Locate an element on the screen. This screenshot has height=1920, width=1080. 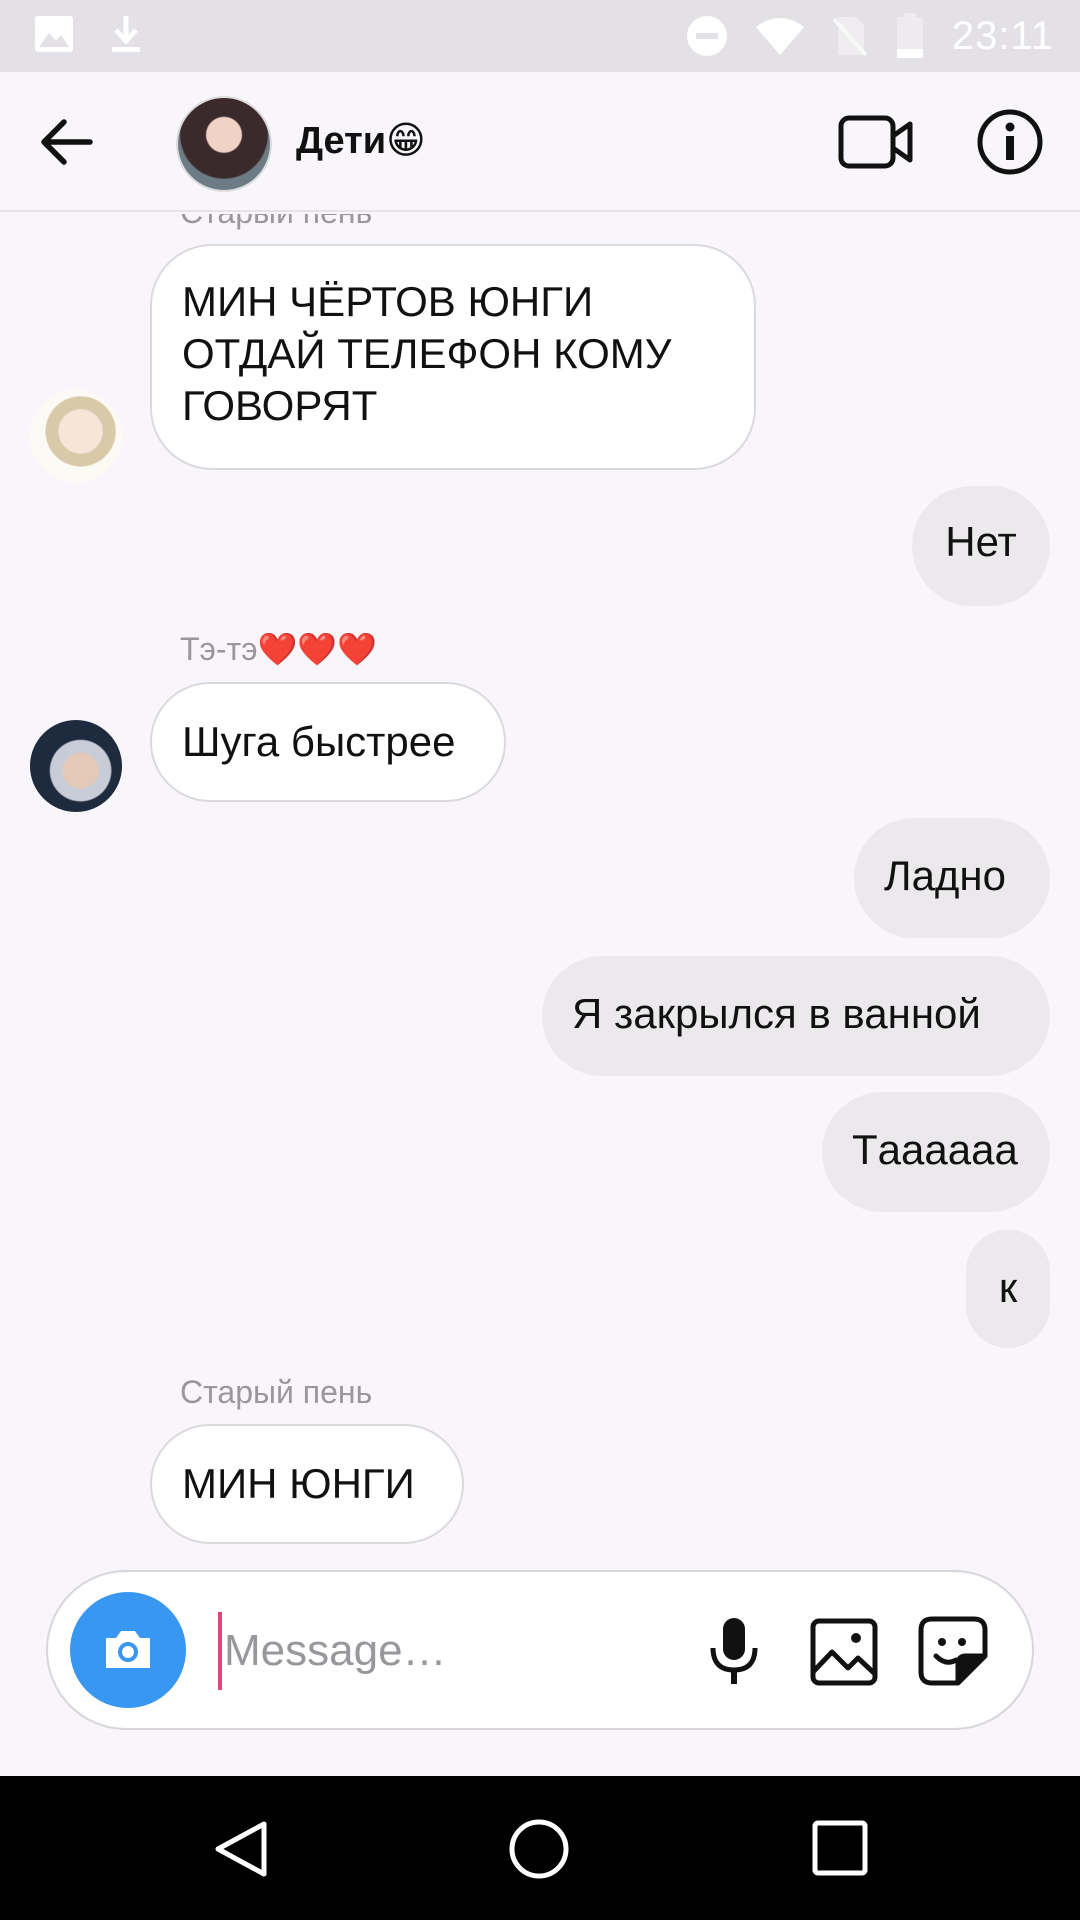
message-text: Я закрылся в ванной is located at coordinates (776, 1013).